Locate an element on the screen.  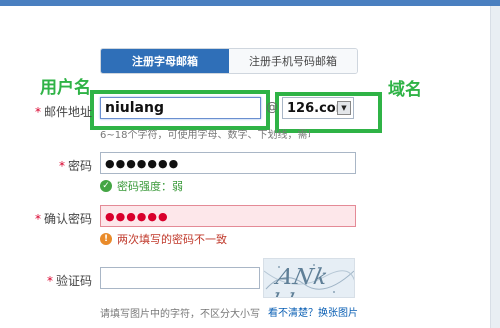
email-username-input: niulang is located at coordinates (180, 108).